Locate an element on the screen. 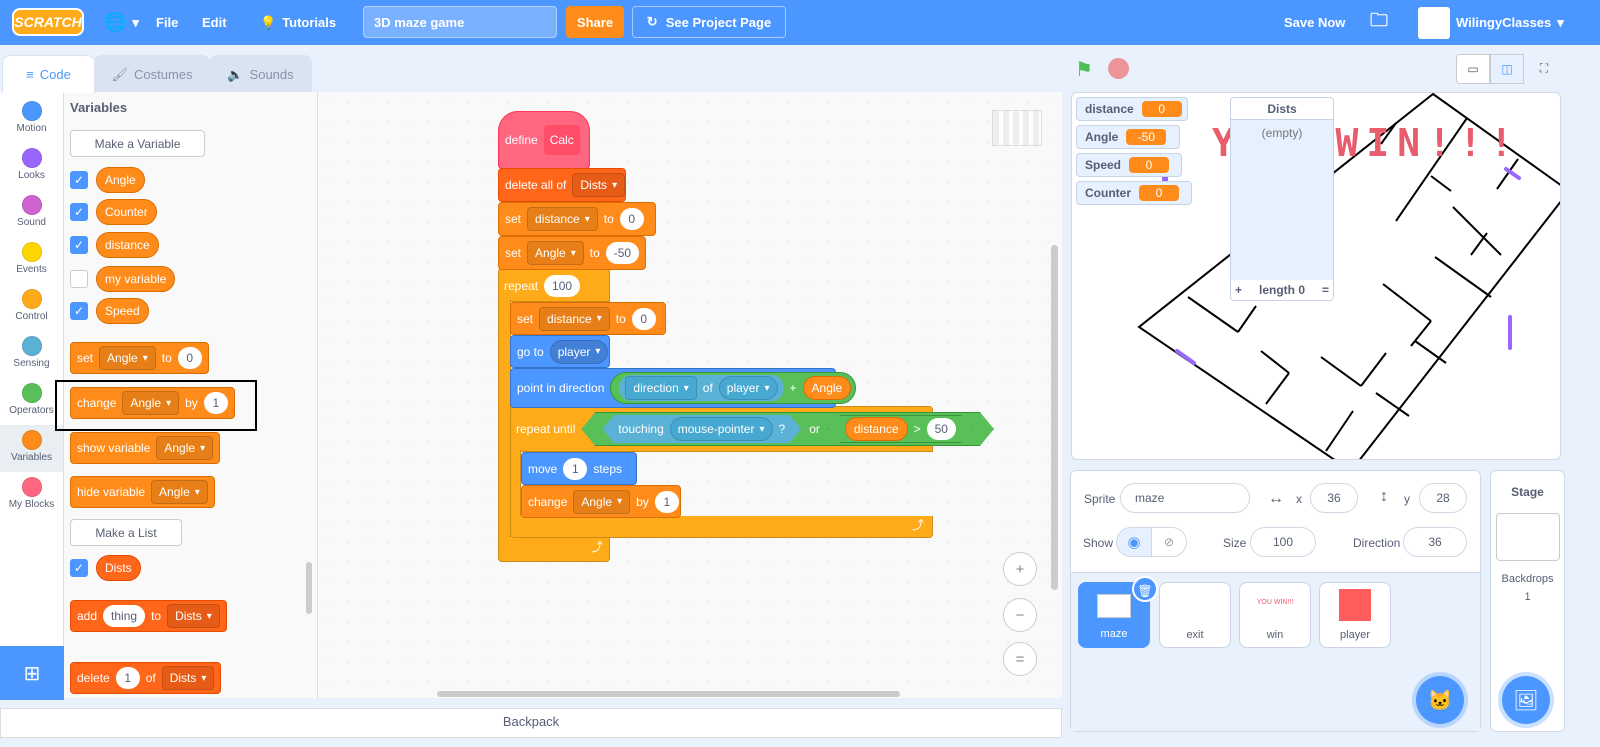 The image size is (1600, 747). stop-icon is located at coordinates (1118, 68).